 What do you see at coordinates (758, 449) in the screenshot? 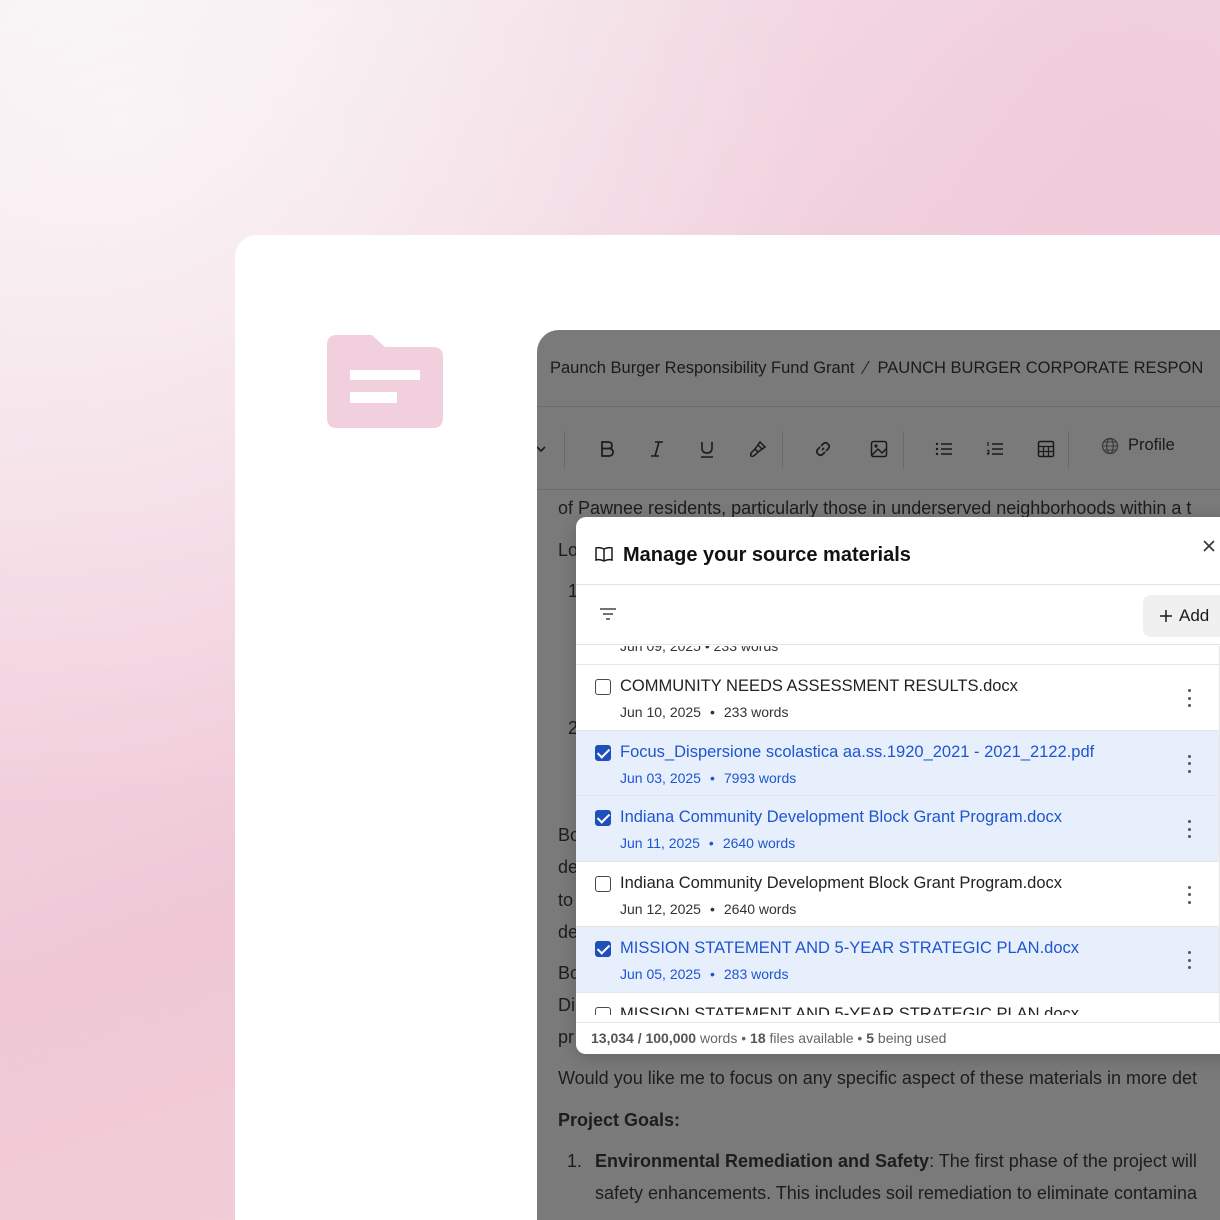
I see `paint-brush-icon` at bounding box center [758, 449].